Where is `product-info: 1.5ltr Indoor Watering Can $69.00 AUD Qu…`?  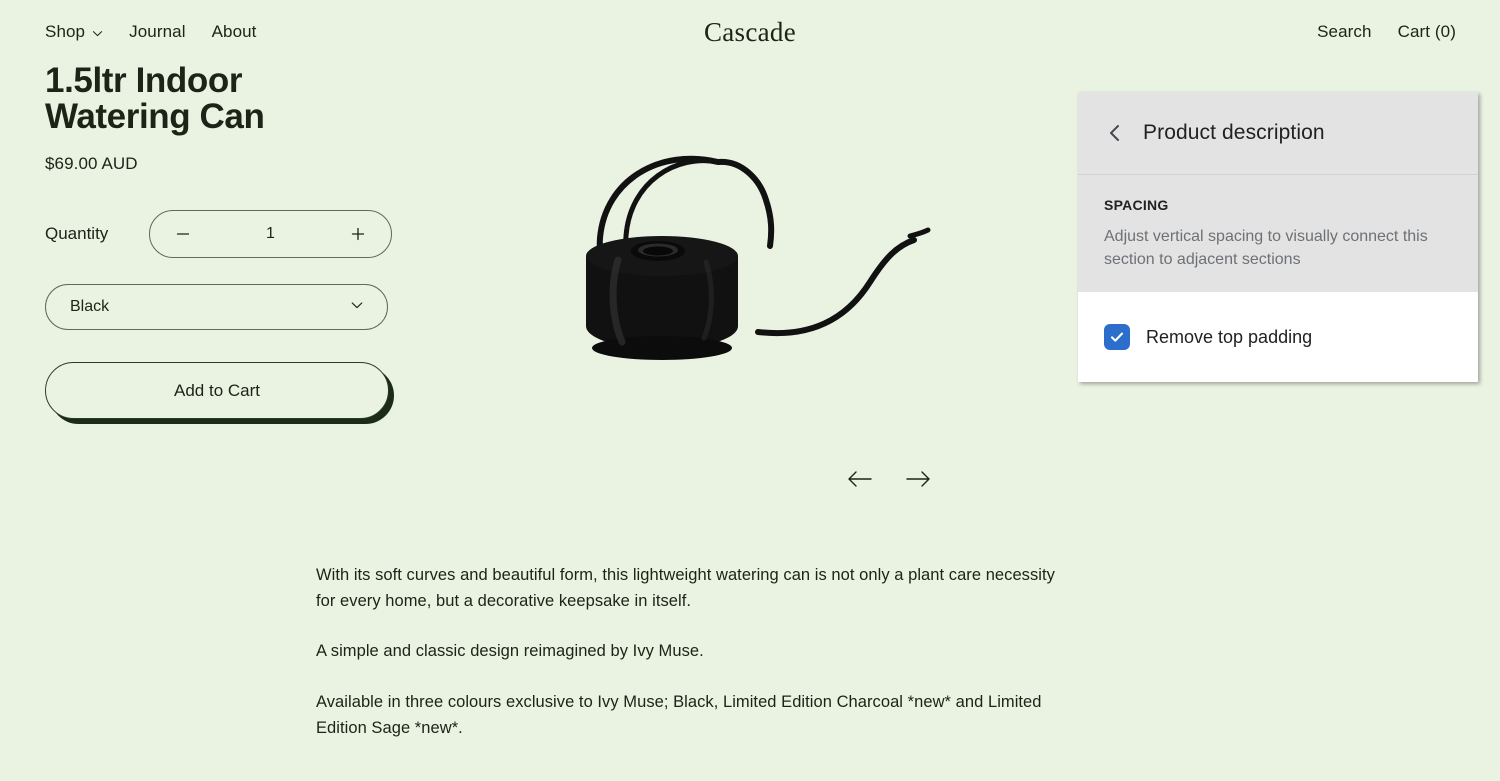
product-info: 1.5ltr Indoor Watering Can $69.00 AUD Qu… is located at coordinates (255, 243).